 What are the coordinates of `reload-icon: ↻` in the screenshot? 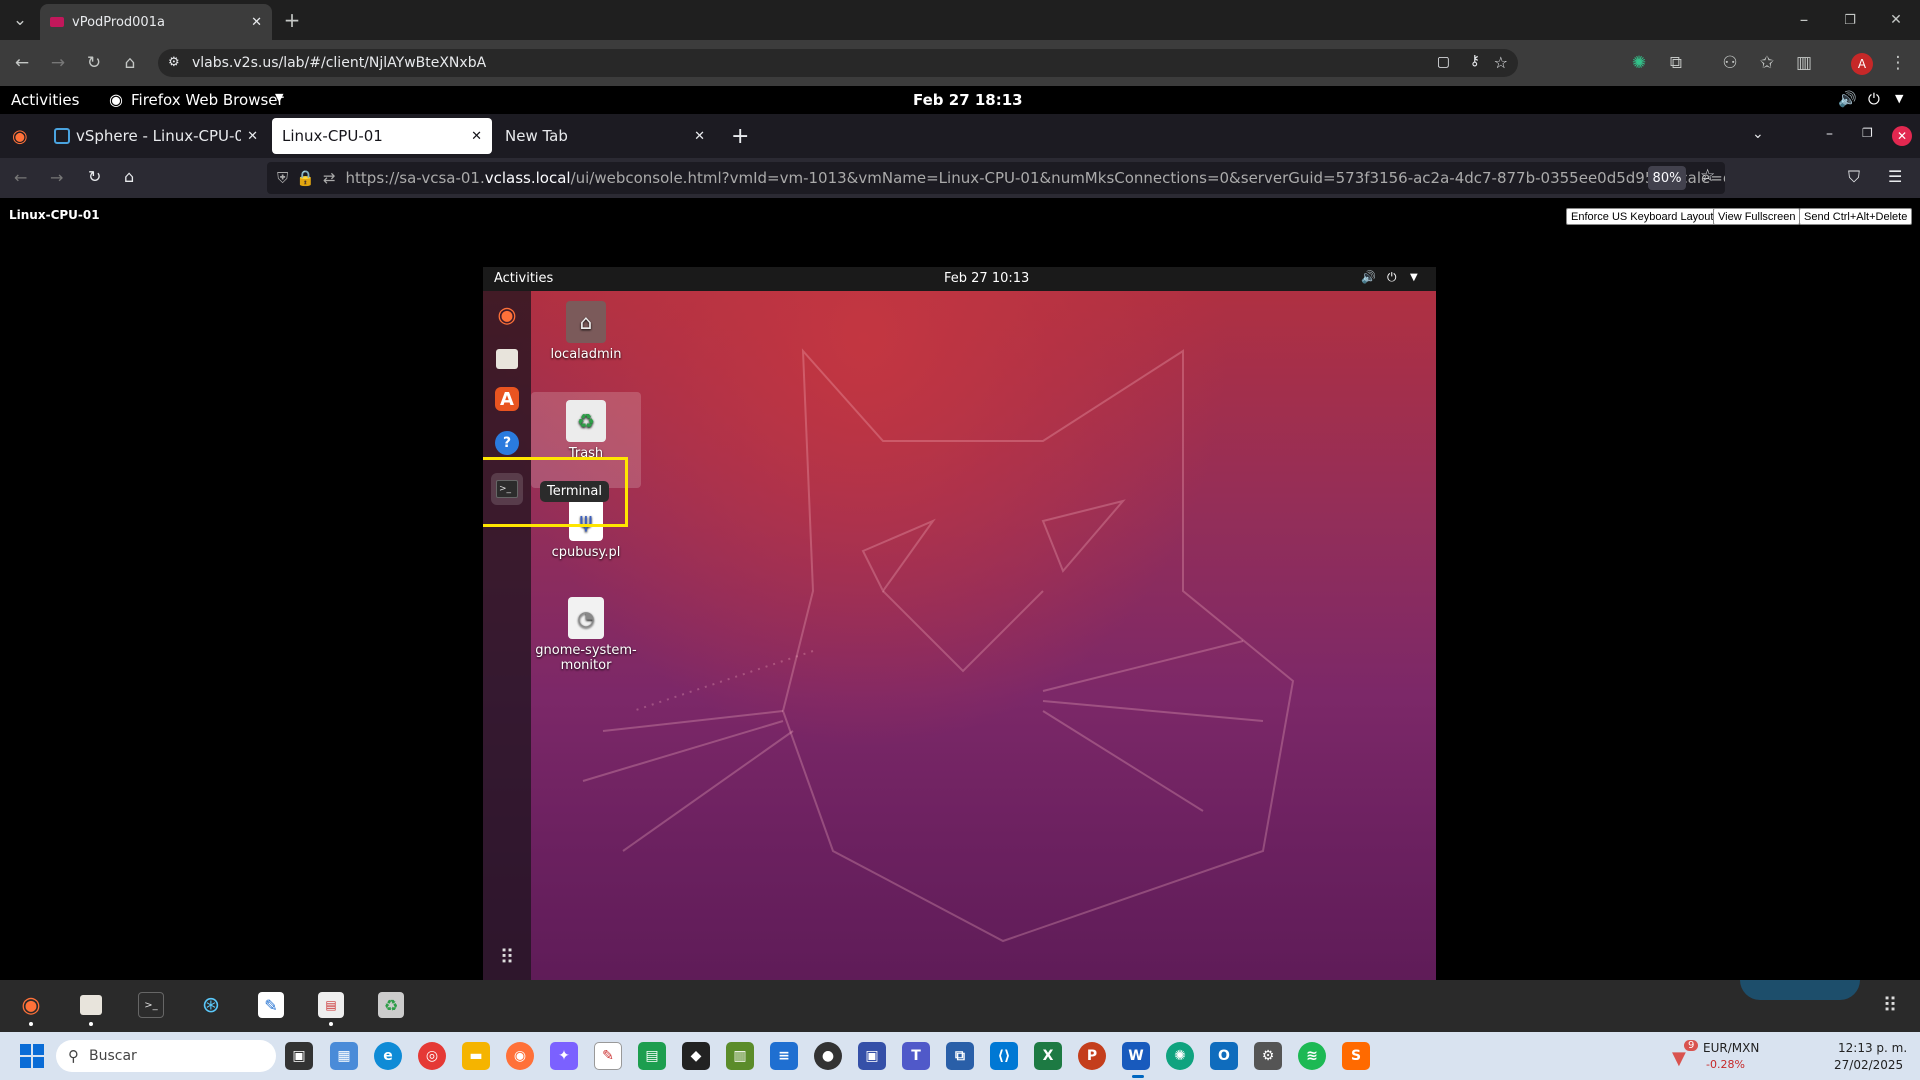 It's located at (94, 63).